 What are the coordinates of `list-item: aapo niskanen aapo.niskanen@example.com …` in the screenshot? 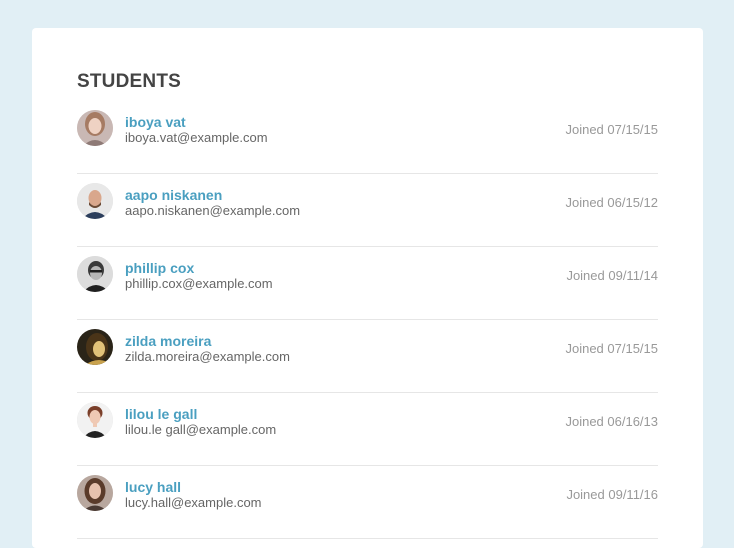 It's located at (367, 210).